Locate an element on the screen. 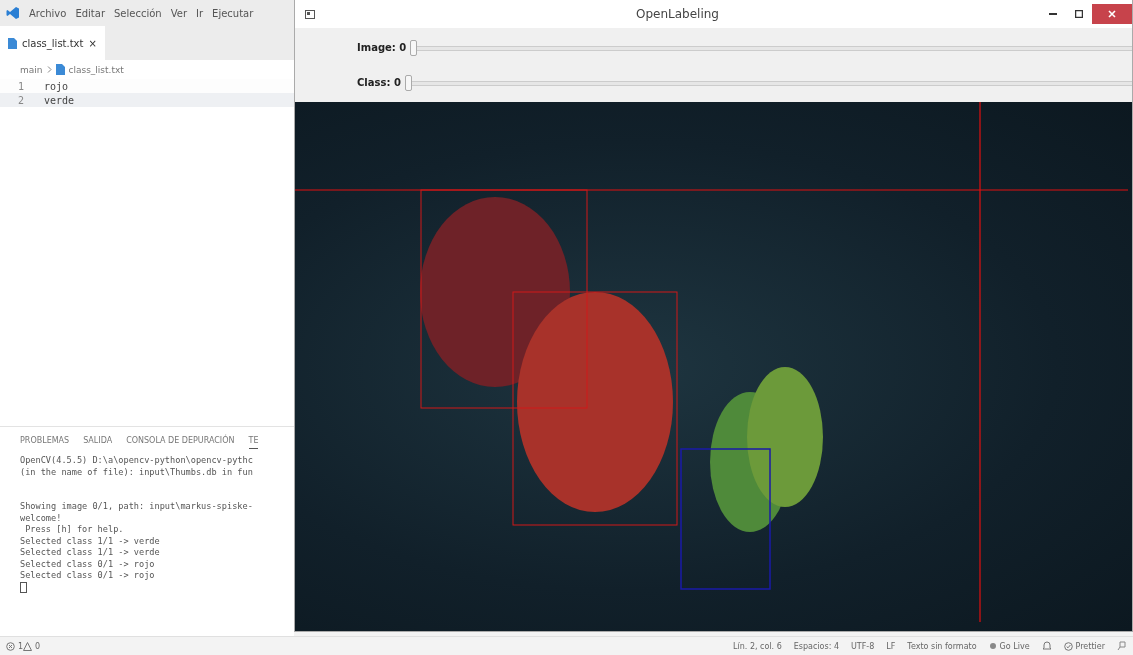 This screenshot has height=655, width=1133. status-item: LF is located at coordinates (891, 646).